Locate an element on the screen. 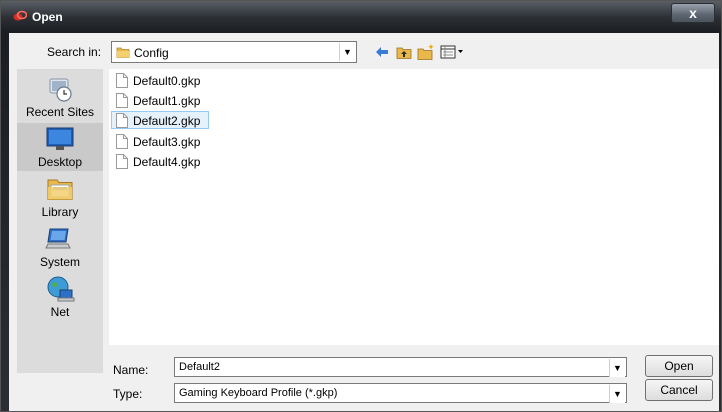  title-bar: Open x is located at coordinates (361, 16).